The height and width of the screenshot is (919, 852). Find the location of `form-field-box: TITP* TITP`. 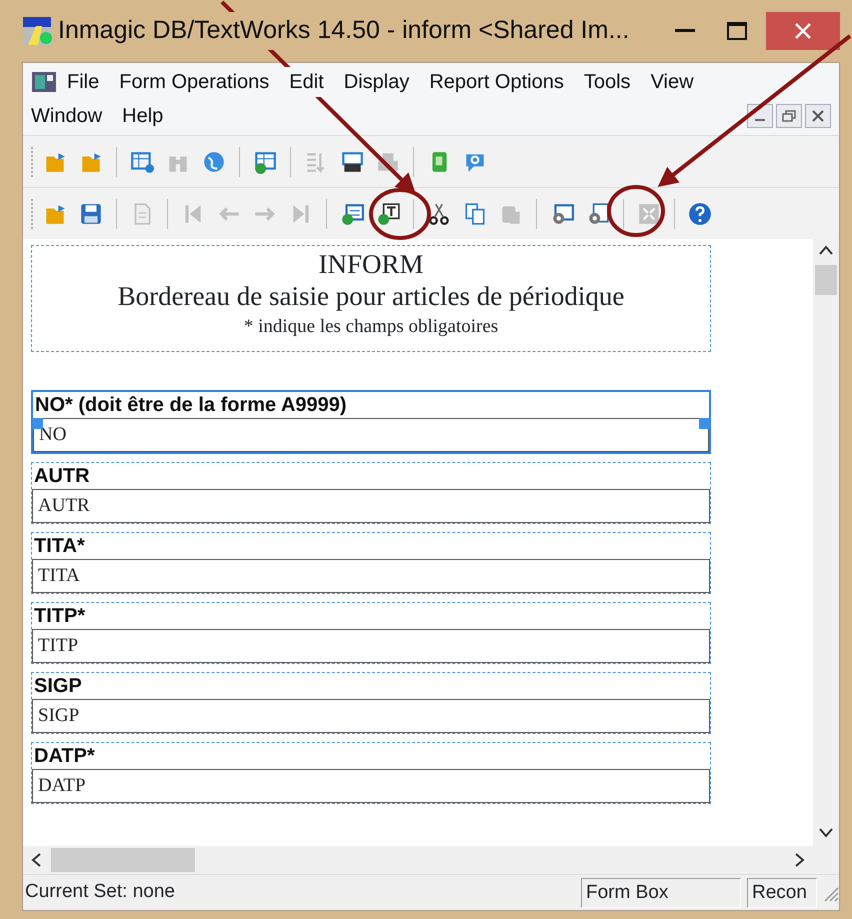

form-field-box: TITP* TITP is located at coordinates (371, 633).